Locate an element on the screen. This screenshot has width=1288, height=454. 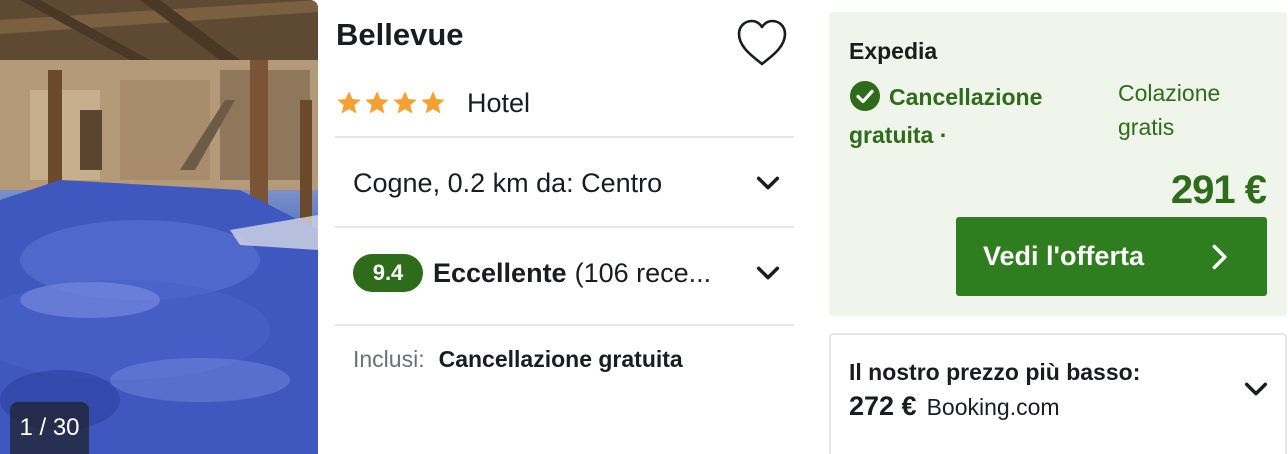
included-label: Inclusi: is located at coordinates (389, 359).